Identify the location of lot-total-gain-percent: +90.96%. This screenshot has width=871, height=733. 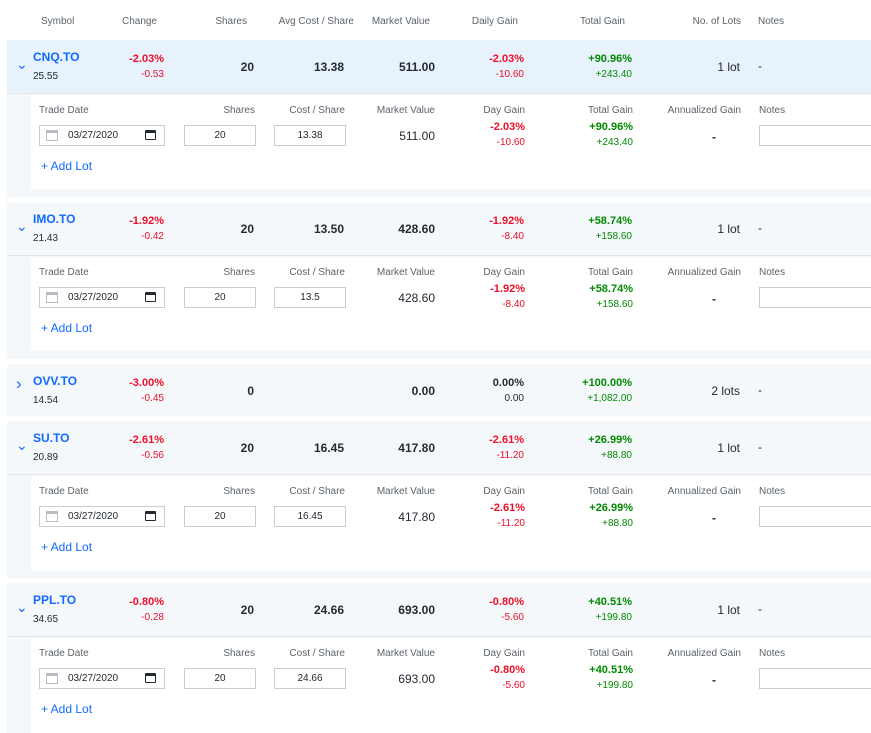
(611, 127).